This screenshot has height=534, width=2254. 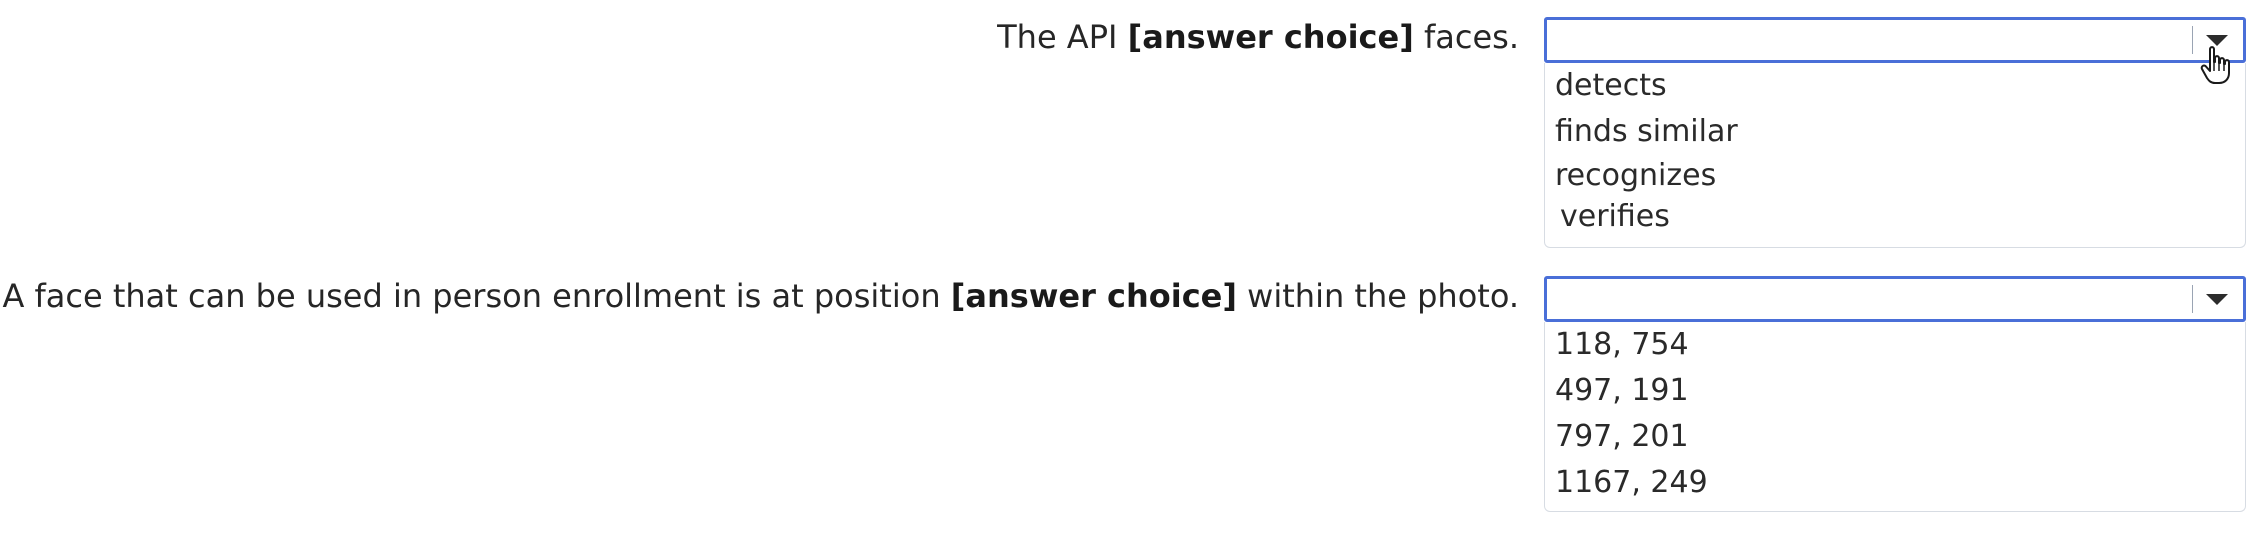 I want to click on question-2-suffix: within the photo., so click(x=1378, y=296).